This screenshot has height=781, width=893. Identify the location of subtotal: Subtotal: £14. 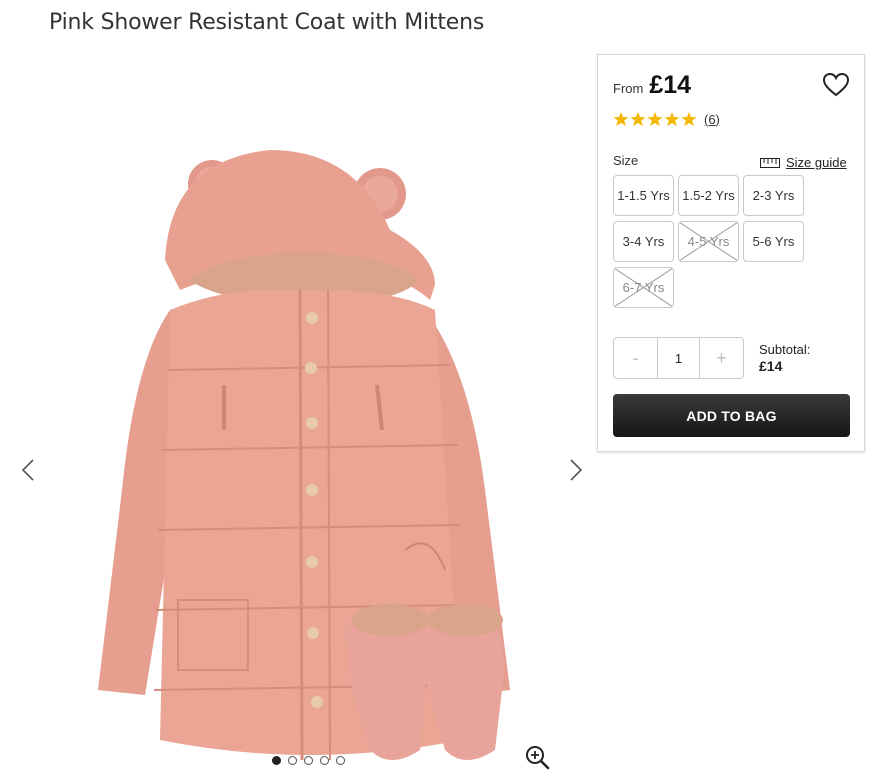
(784, 358).